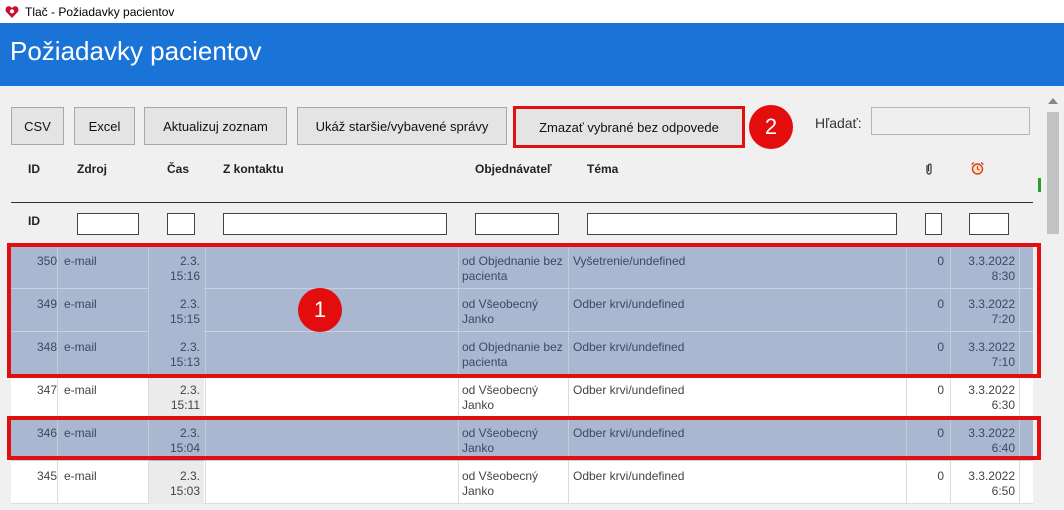  Describe the element at coordinates (838, 123) in the screenshot. I see `search-label: Hľadať:` at that location.